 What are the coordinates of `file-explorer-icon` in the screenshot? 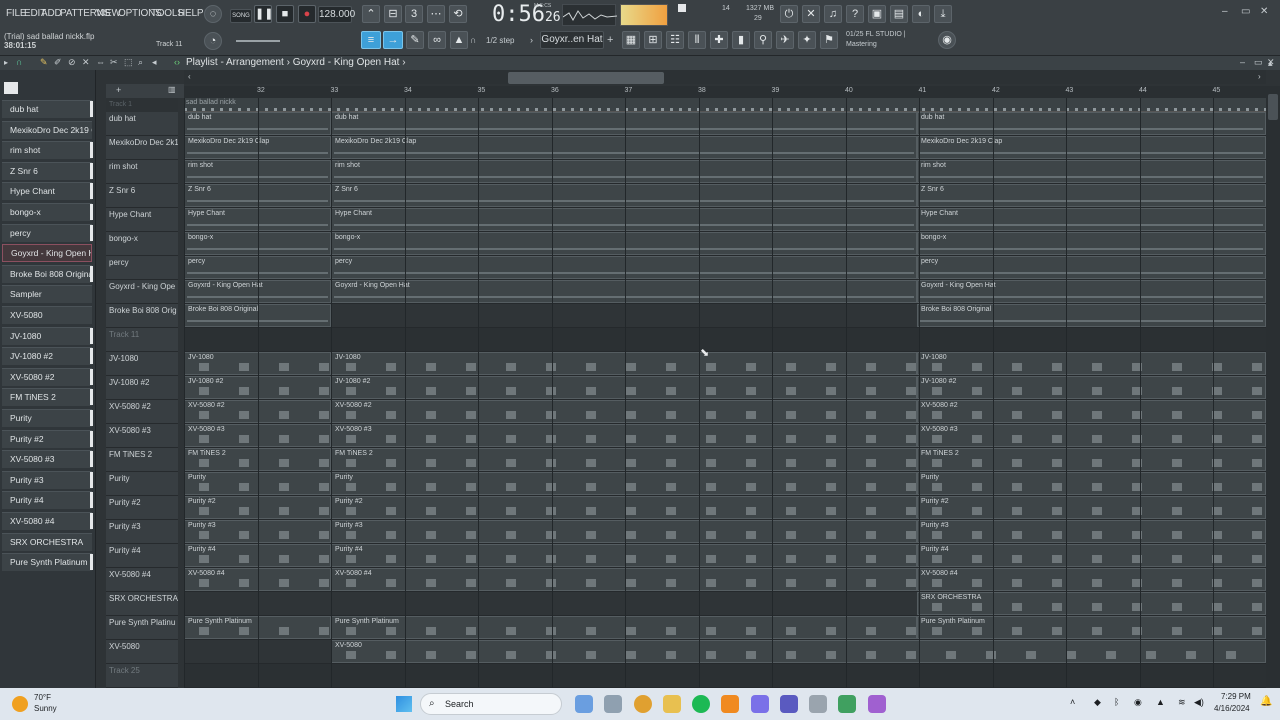 It's located at (672, 704).